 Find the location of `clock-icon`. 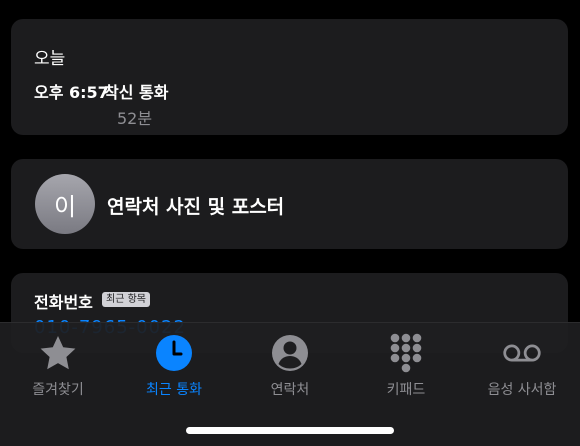

clock-icon is located at coordinates (174, 353).